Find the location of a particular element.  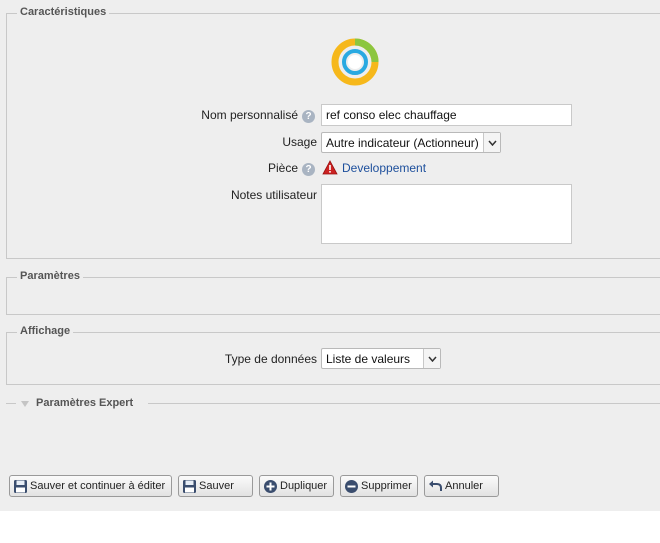

usage-label: Usage is located at coordinates (299, 142).